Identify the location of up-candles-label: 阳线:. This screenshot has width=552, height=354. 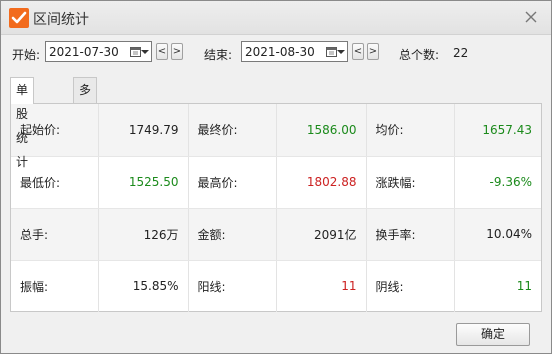
(232, 286).